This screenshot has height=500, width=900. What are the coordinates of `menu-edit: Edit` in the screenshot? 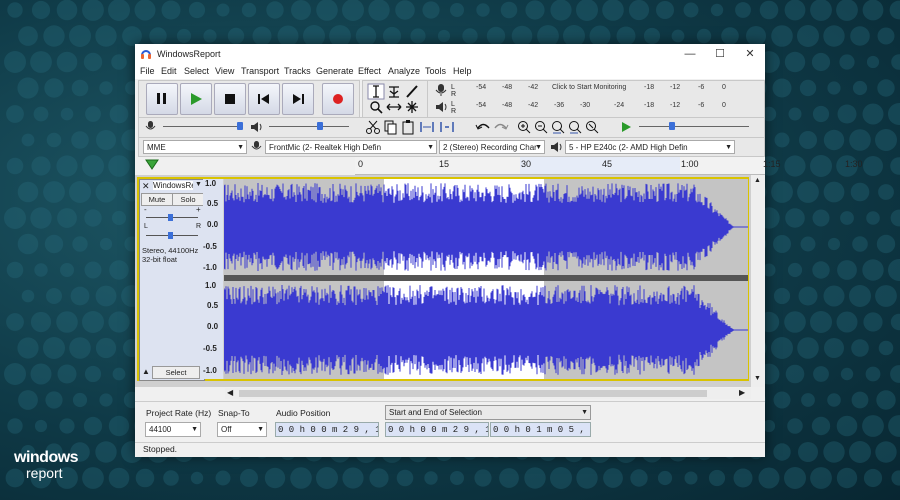 It's located at (169, 71).